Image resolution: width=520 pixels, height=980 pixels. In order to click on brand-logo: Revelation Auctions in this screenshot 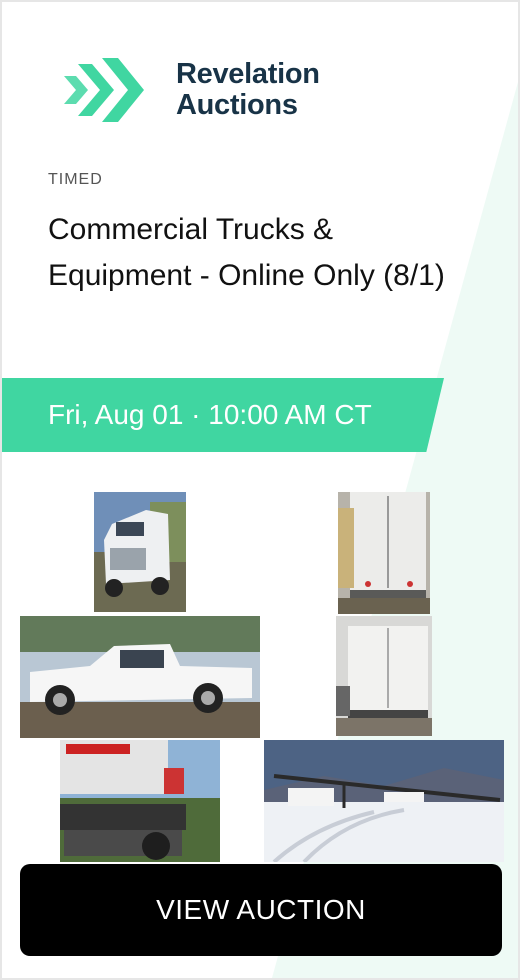, I will do `click(191, 90)`.